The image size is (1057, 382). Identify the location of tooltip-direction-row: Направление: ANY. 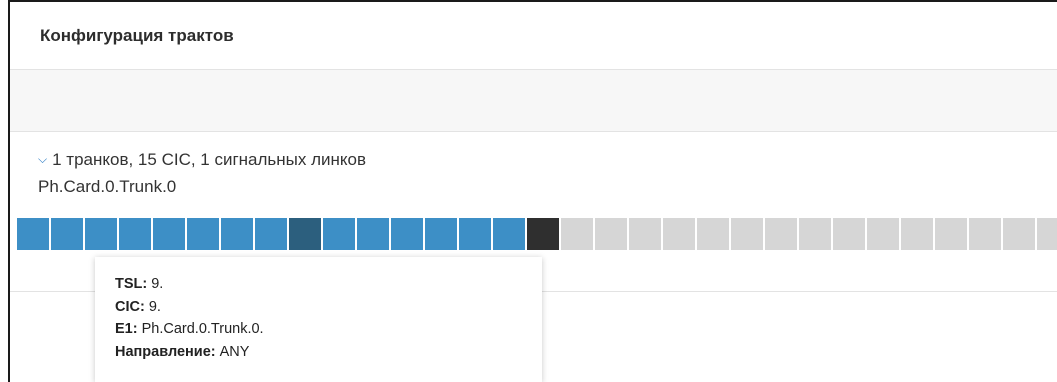
(328, 352).